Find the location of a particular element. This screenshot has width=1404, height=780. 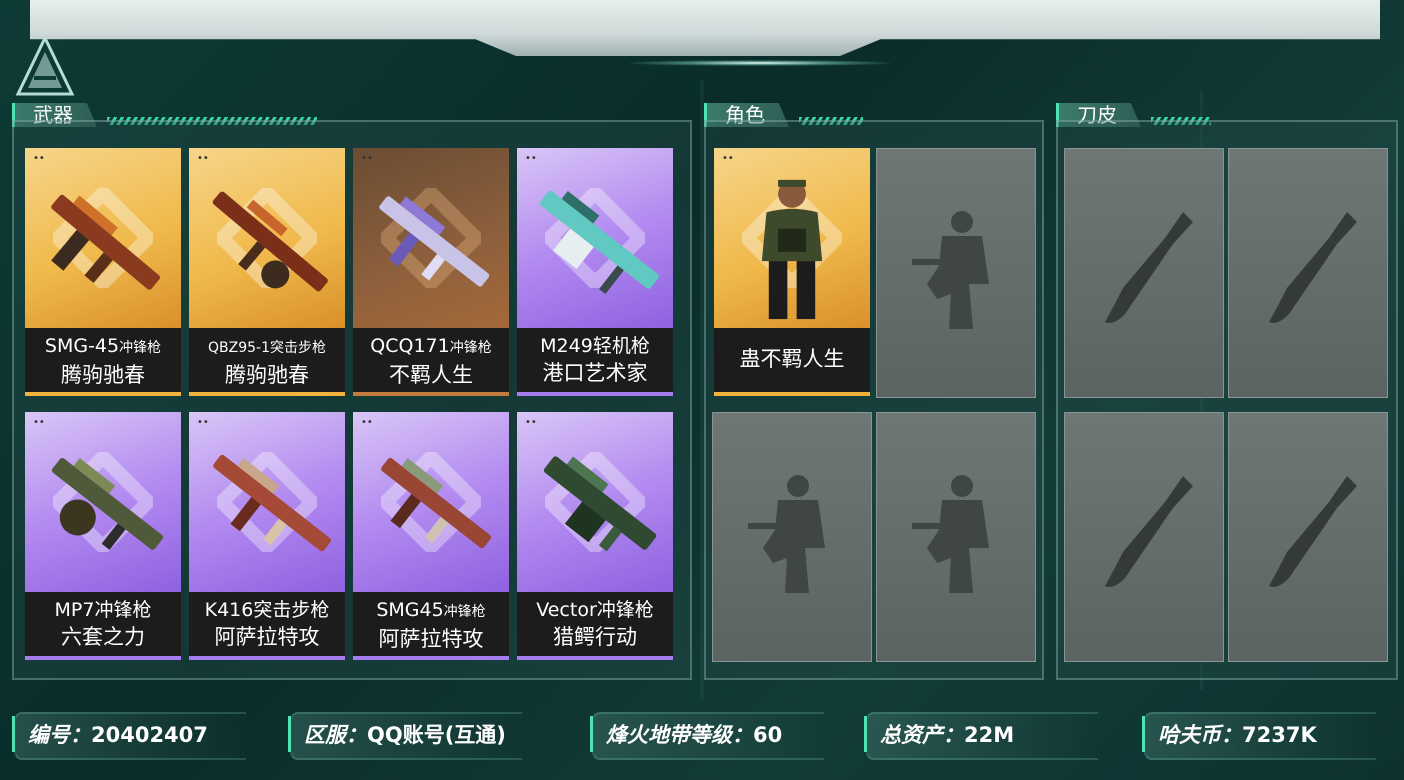

server-label: 区服： is located at coordinates (335, 735).